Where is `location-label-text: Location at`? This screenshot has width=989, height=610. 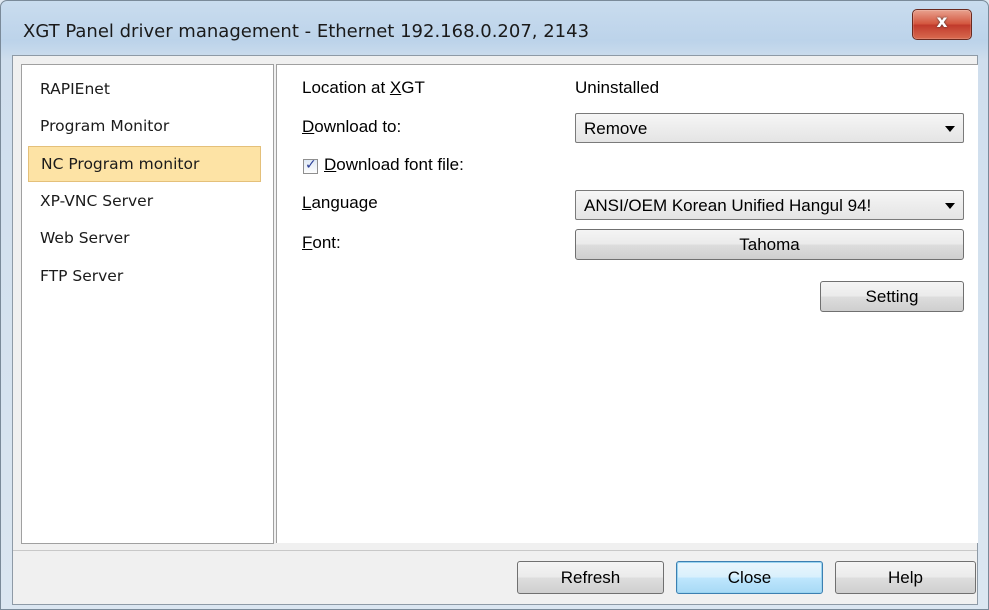 location-label-text: Location at is located at coordinates (346, 87).